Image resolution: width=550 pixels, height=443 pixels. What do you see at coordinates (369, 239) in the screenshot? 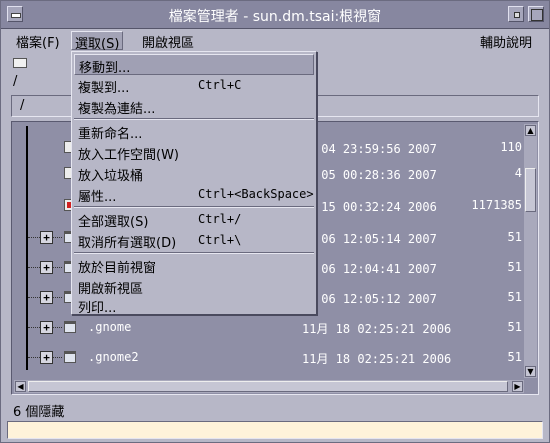
I see `file-date: 月 06 12:05:14 2007` at bounding box center [369, 239].